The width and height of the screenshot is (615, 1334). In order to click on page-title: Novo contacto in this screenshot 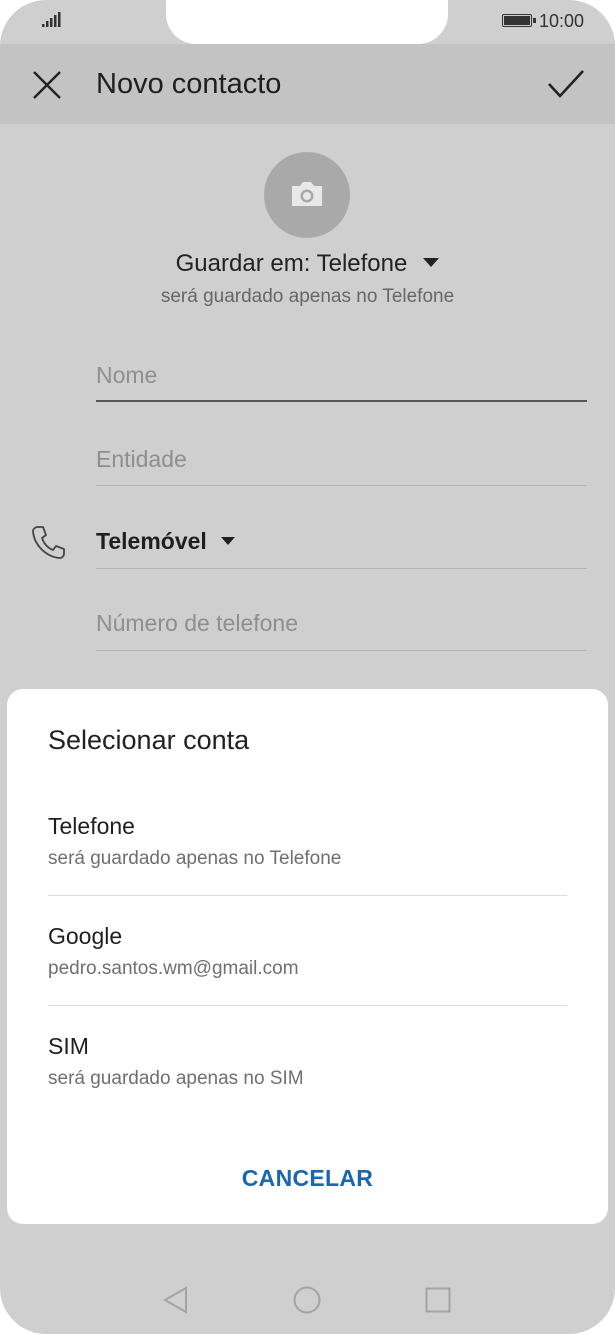, I will do `click(189, 84)`.